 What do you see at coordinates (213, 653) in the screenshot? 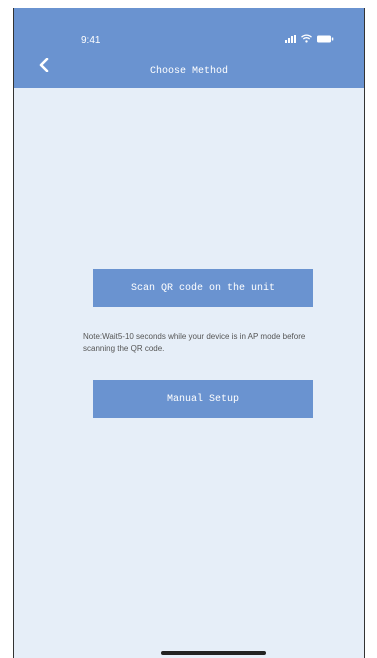
I see `home-indicator` at bounding box center [213, 653].